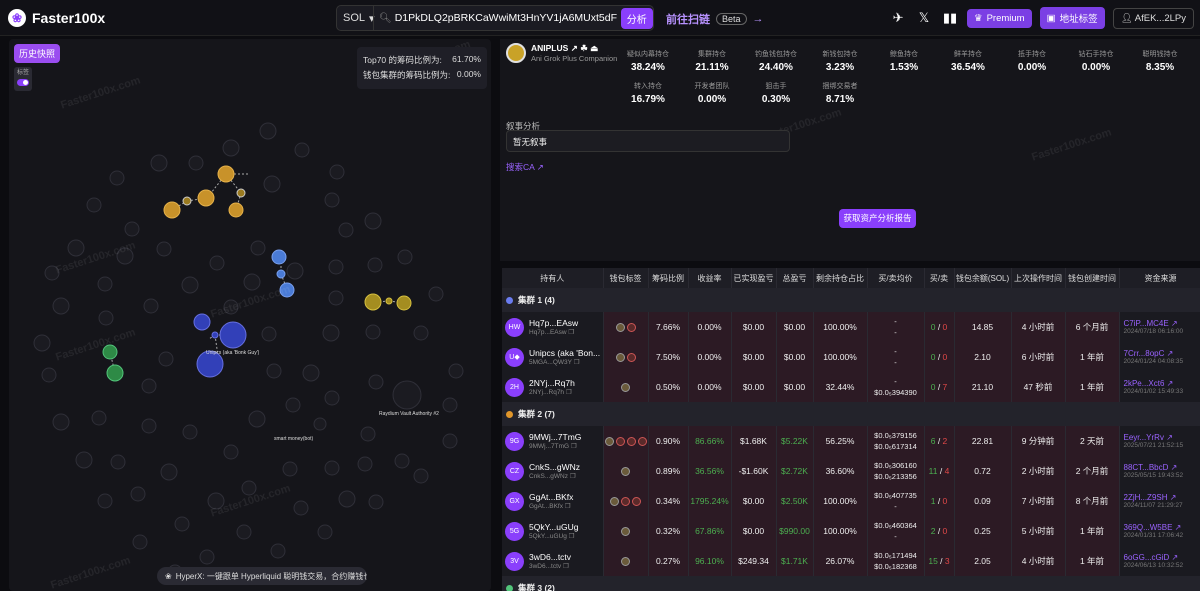 The width and height of the screenshot is (1200, 591). I want to click on holder-cell: 3V 3wD6...tctv 3wD6...tctv ❐, so click(553, 561).